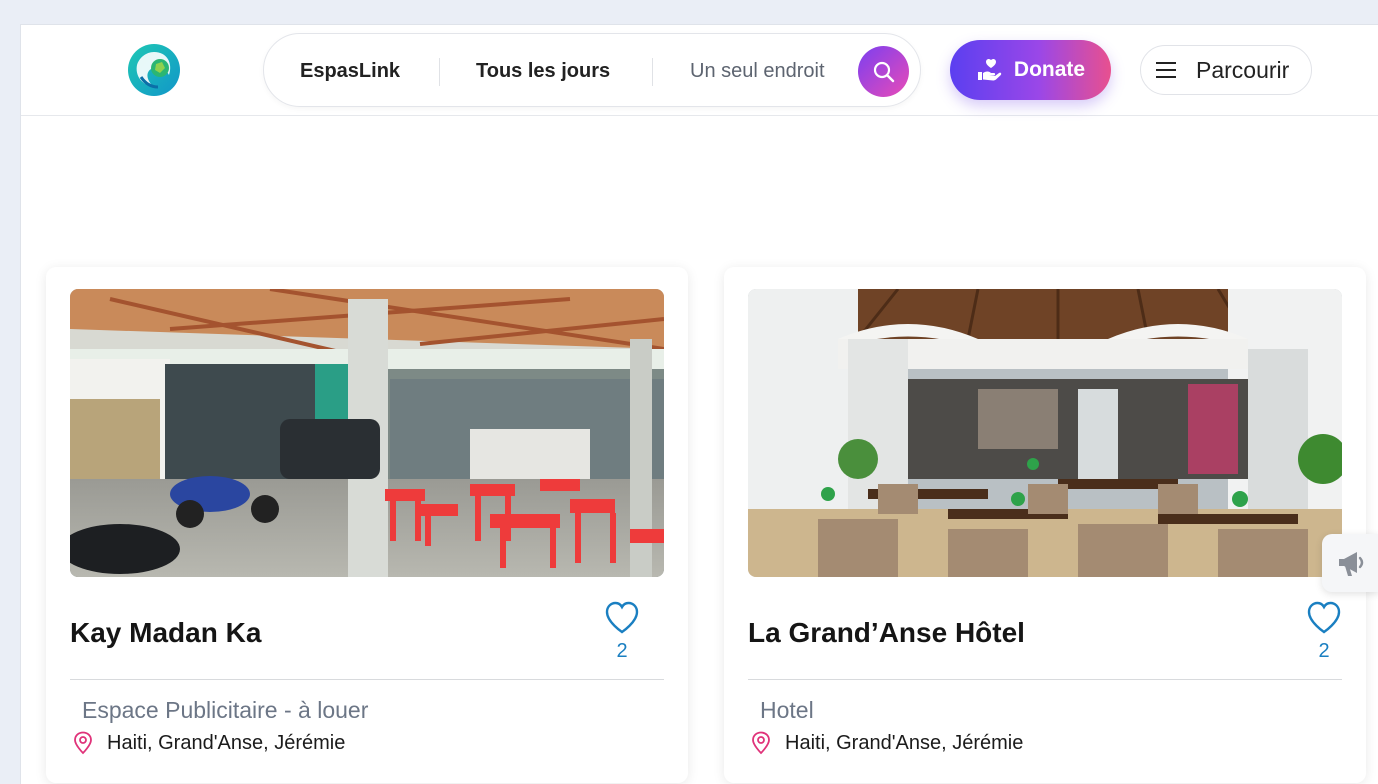 This screenshot has width=1378, height=784. I want to click on megaphone-icon, so click(1351, 564).